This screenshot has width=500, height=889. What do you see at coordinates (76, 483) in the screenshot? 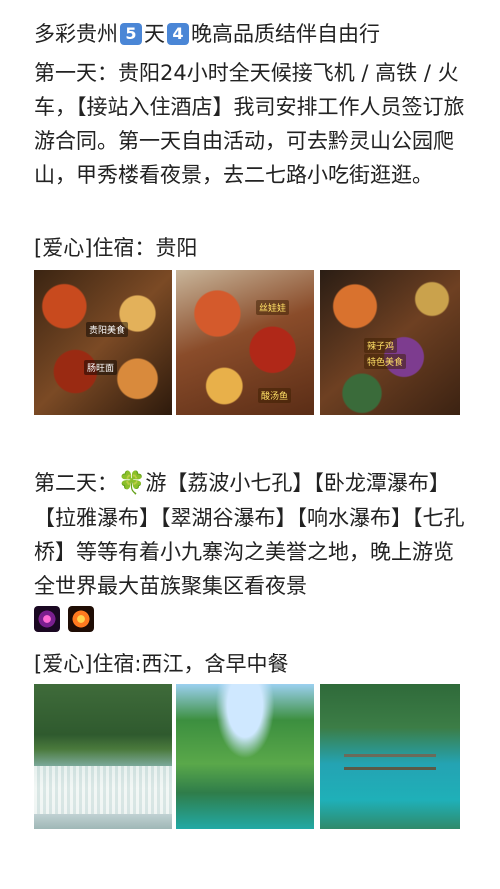
I see `day2-prefix: 第二天：` at bounding box center [76, 483].